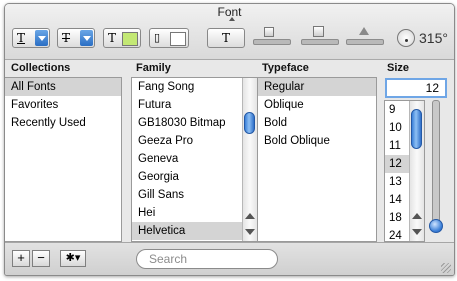  What do you see at coordinates (446, 268) in the screenshot?
I see `resize-grip-icon` at bounding box center [446, 268].